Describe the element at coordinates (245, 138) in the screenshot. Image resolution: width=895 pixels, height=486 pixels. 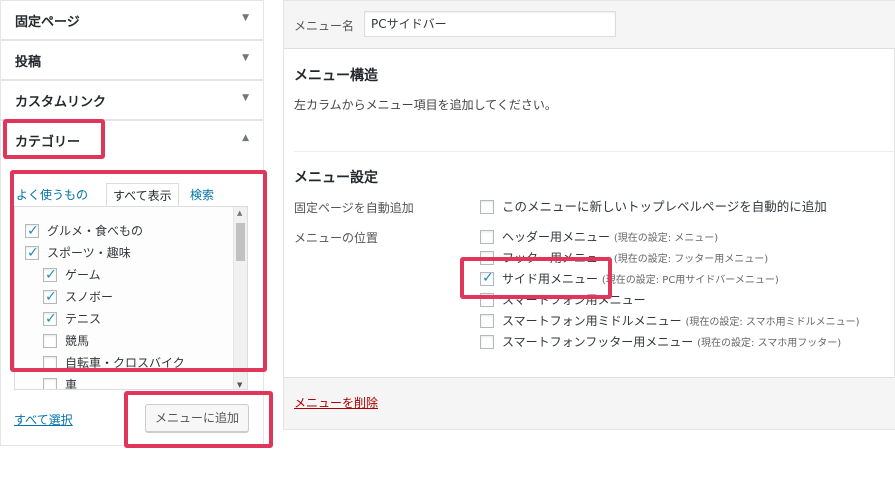
I see `chevron-up-icon: ▲` at that location.